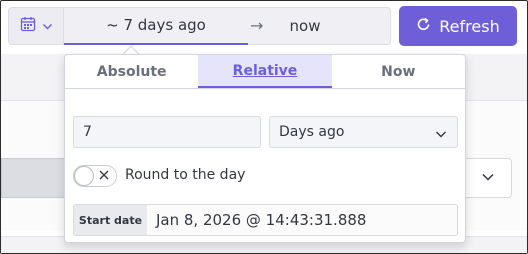 The height and width of the screenshot is (254, 528). What do you see at coordinates (257, 25) in the screenshot?
I see `range-arrow: →` at bounding box center [257, 25].